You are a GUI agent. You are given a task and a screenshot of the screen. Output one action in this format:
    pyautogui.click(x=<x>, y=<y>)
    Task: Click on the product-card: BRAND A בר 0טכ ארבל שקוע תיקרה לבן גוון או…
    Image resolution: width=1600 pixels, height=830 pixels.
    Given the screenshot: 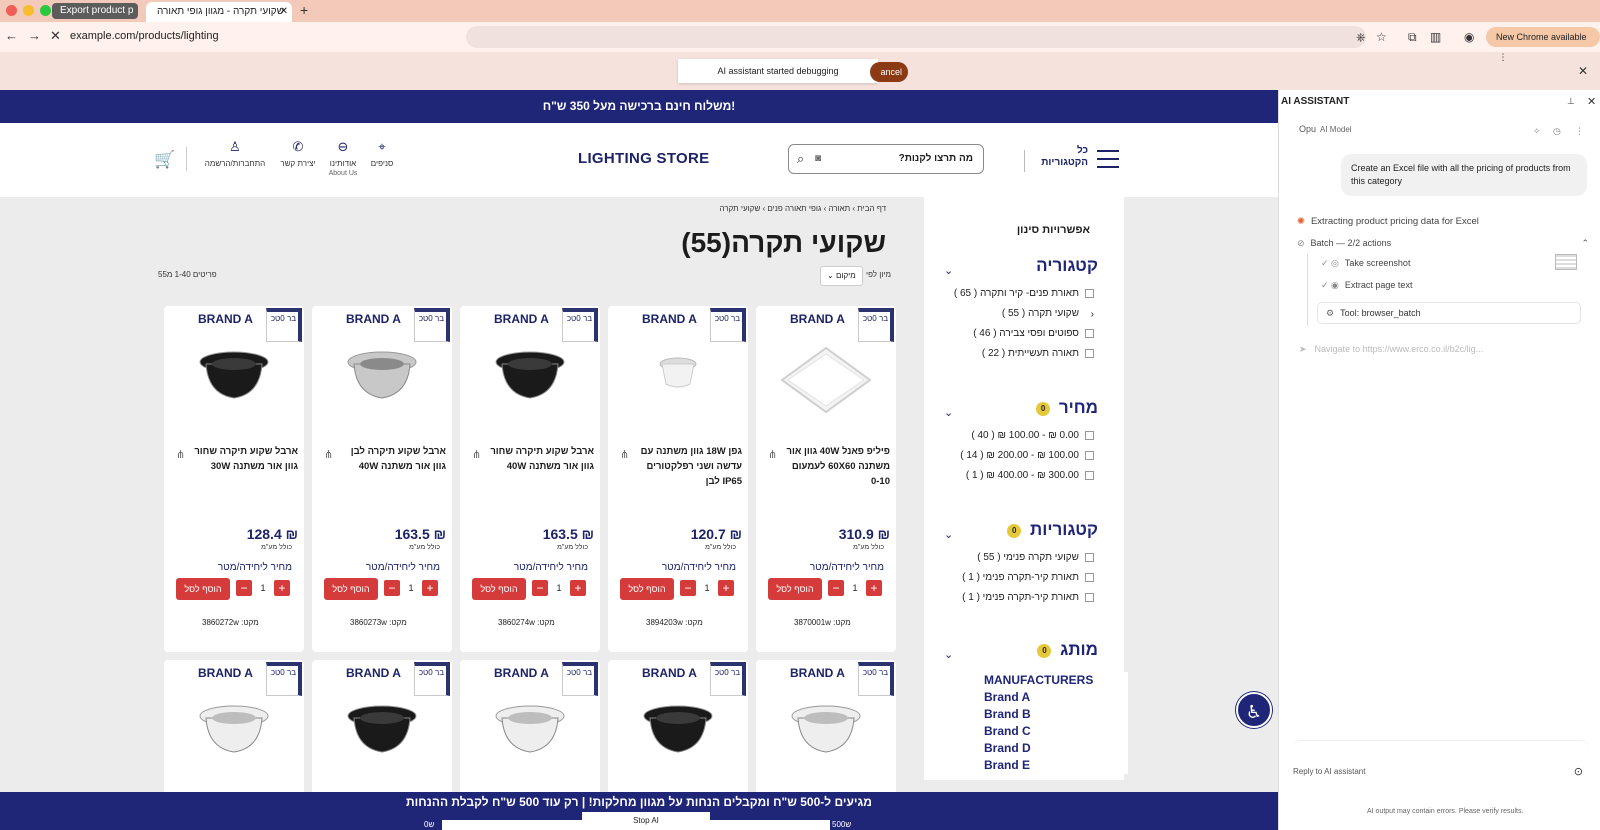 What is the action you would take?
    pyautogui.click(x=382, y=479)
    